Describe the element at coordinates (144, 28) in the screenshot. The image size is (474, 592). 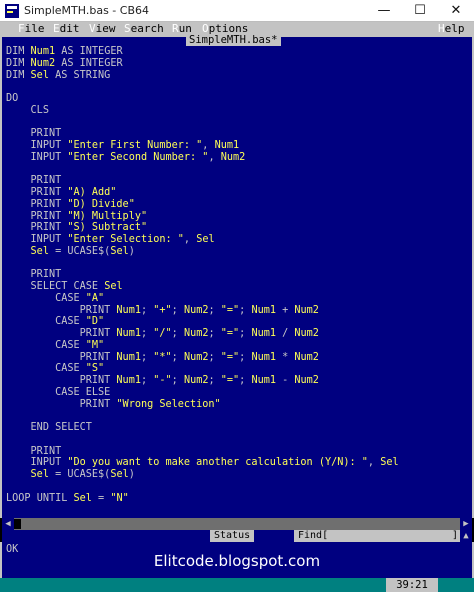
I see `menu-search: Search` at that location.